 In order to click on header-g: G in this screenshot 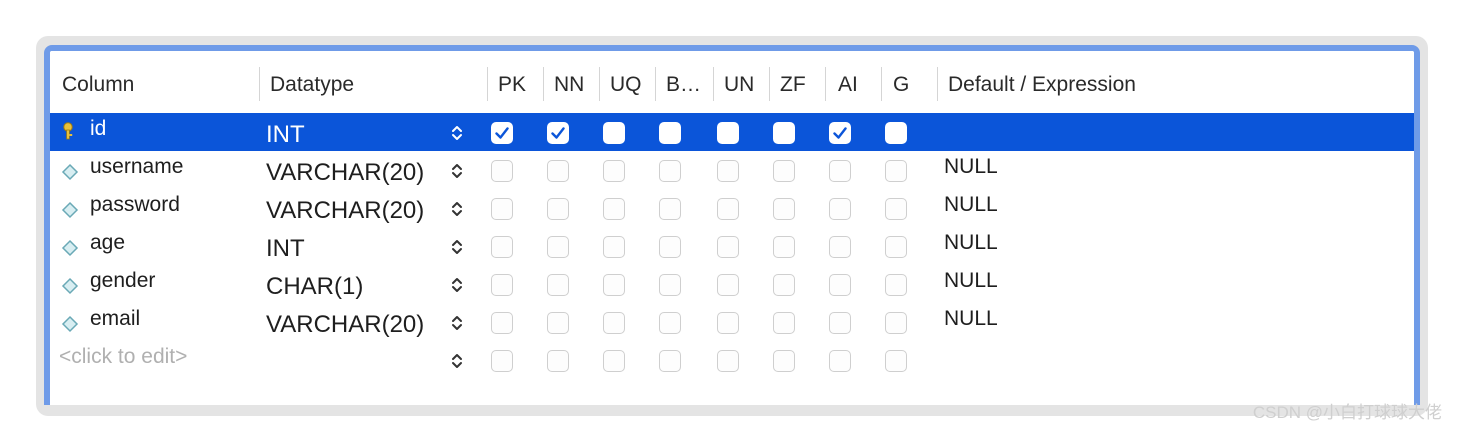, I will do `click(901, 85)`.